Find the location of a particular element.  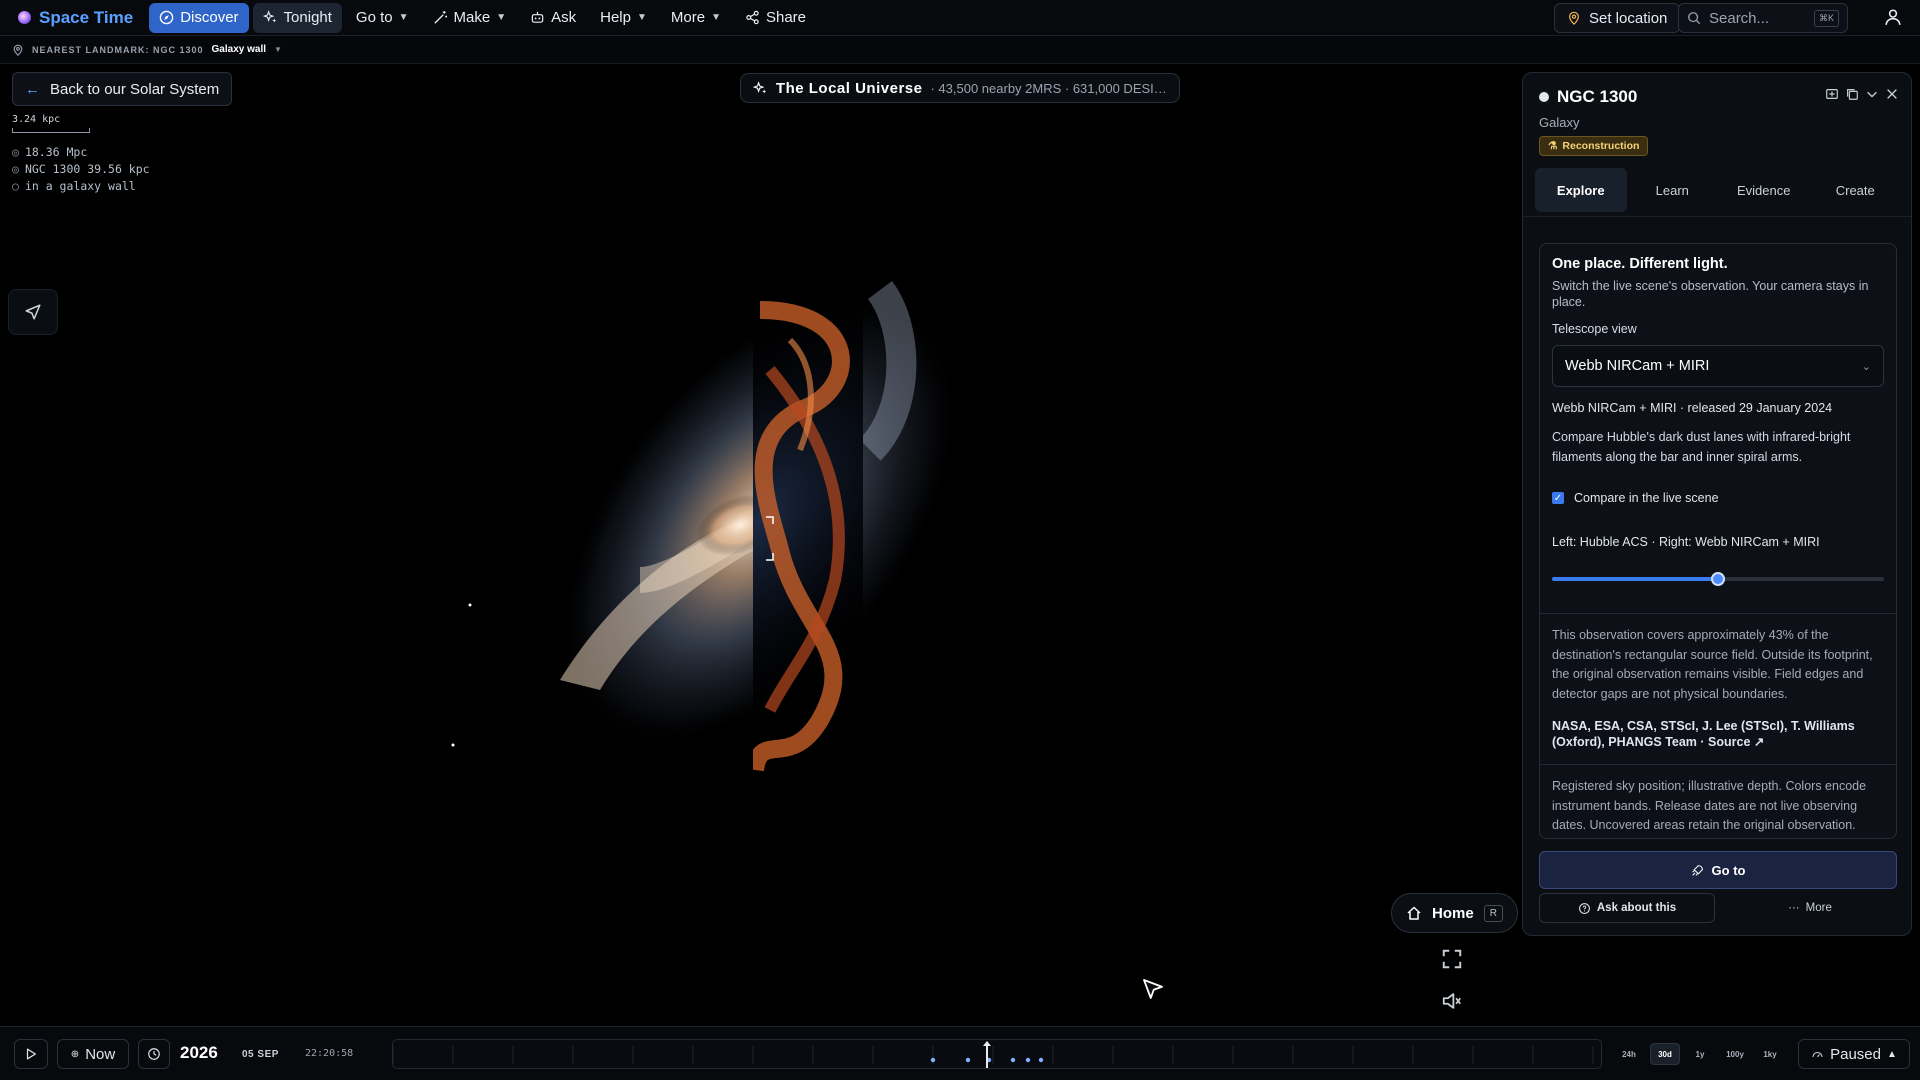

make-menu-label: Make is located at coordinates (472, 17).